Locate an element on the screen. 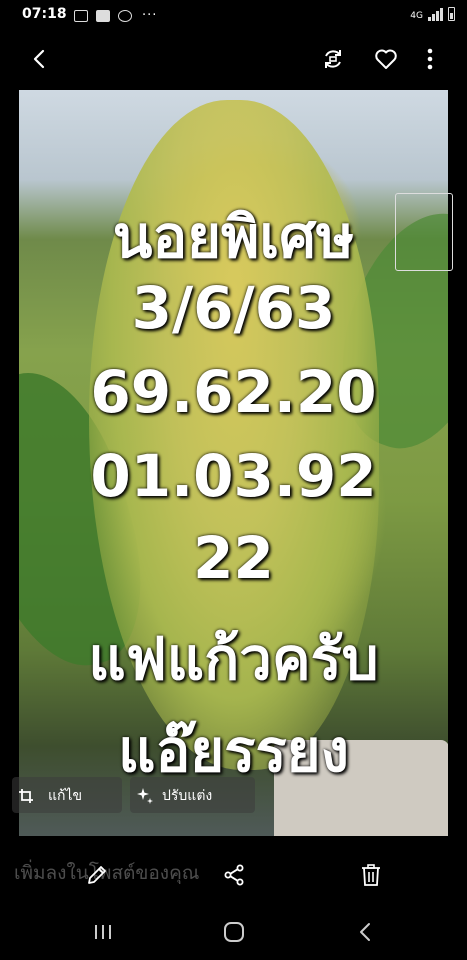 The height and width of the screenshot is (960, 467). facebook-notification-icon is located at coordinates (103, 15).